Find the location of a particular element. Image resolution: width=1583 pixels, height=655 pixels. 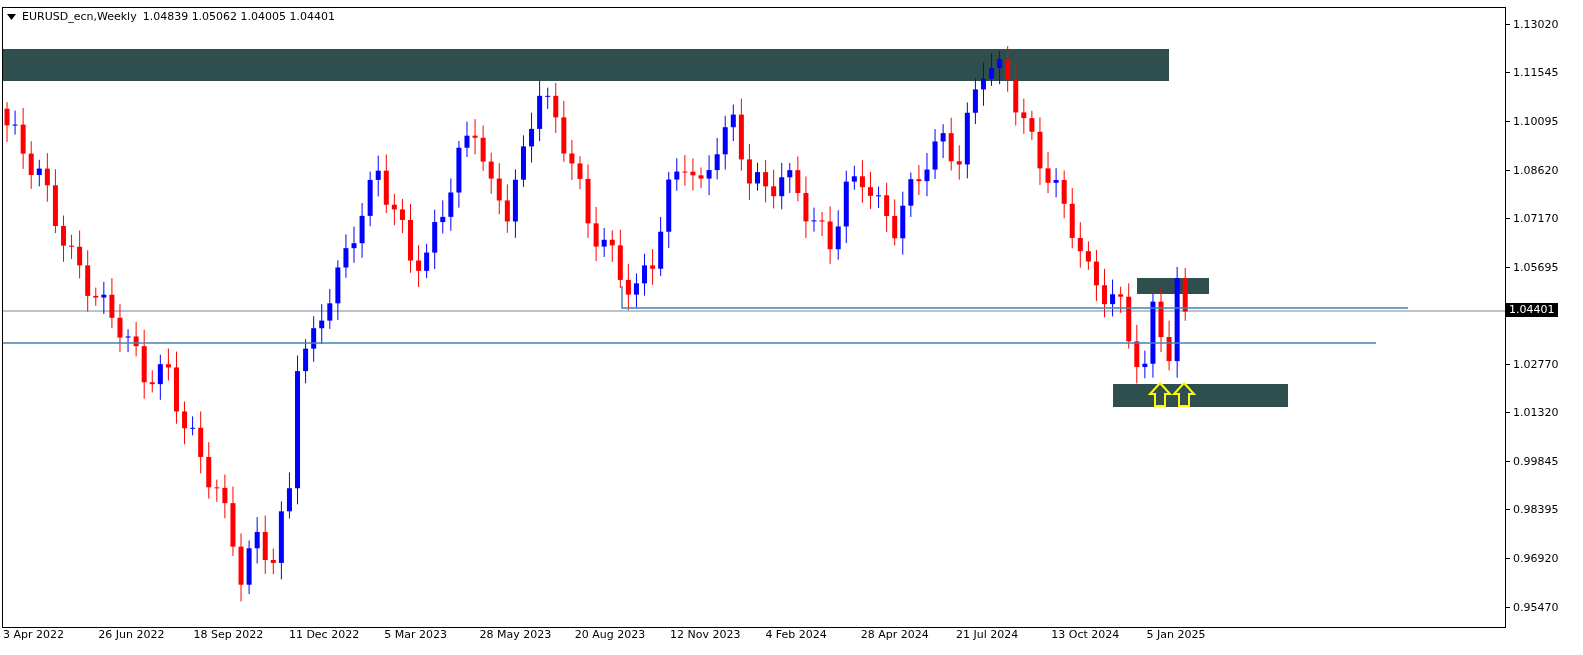

price-tick-label: 1.02770 is located at coordinates (1536, 364).